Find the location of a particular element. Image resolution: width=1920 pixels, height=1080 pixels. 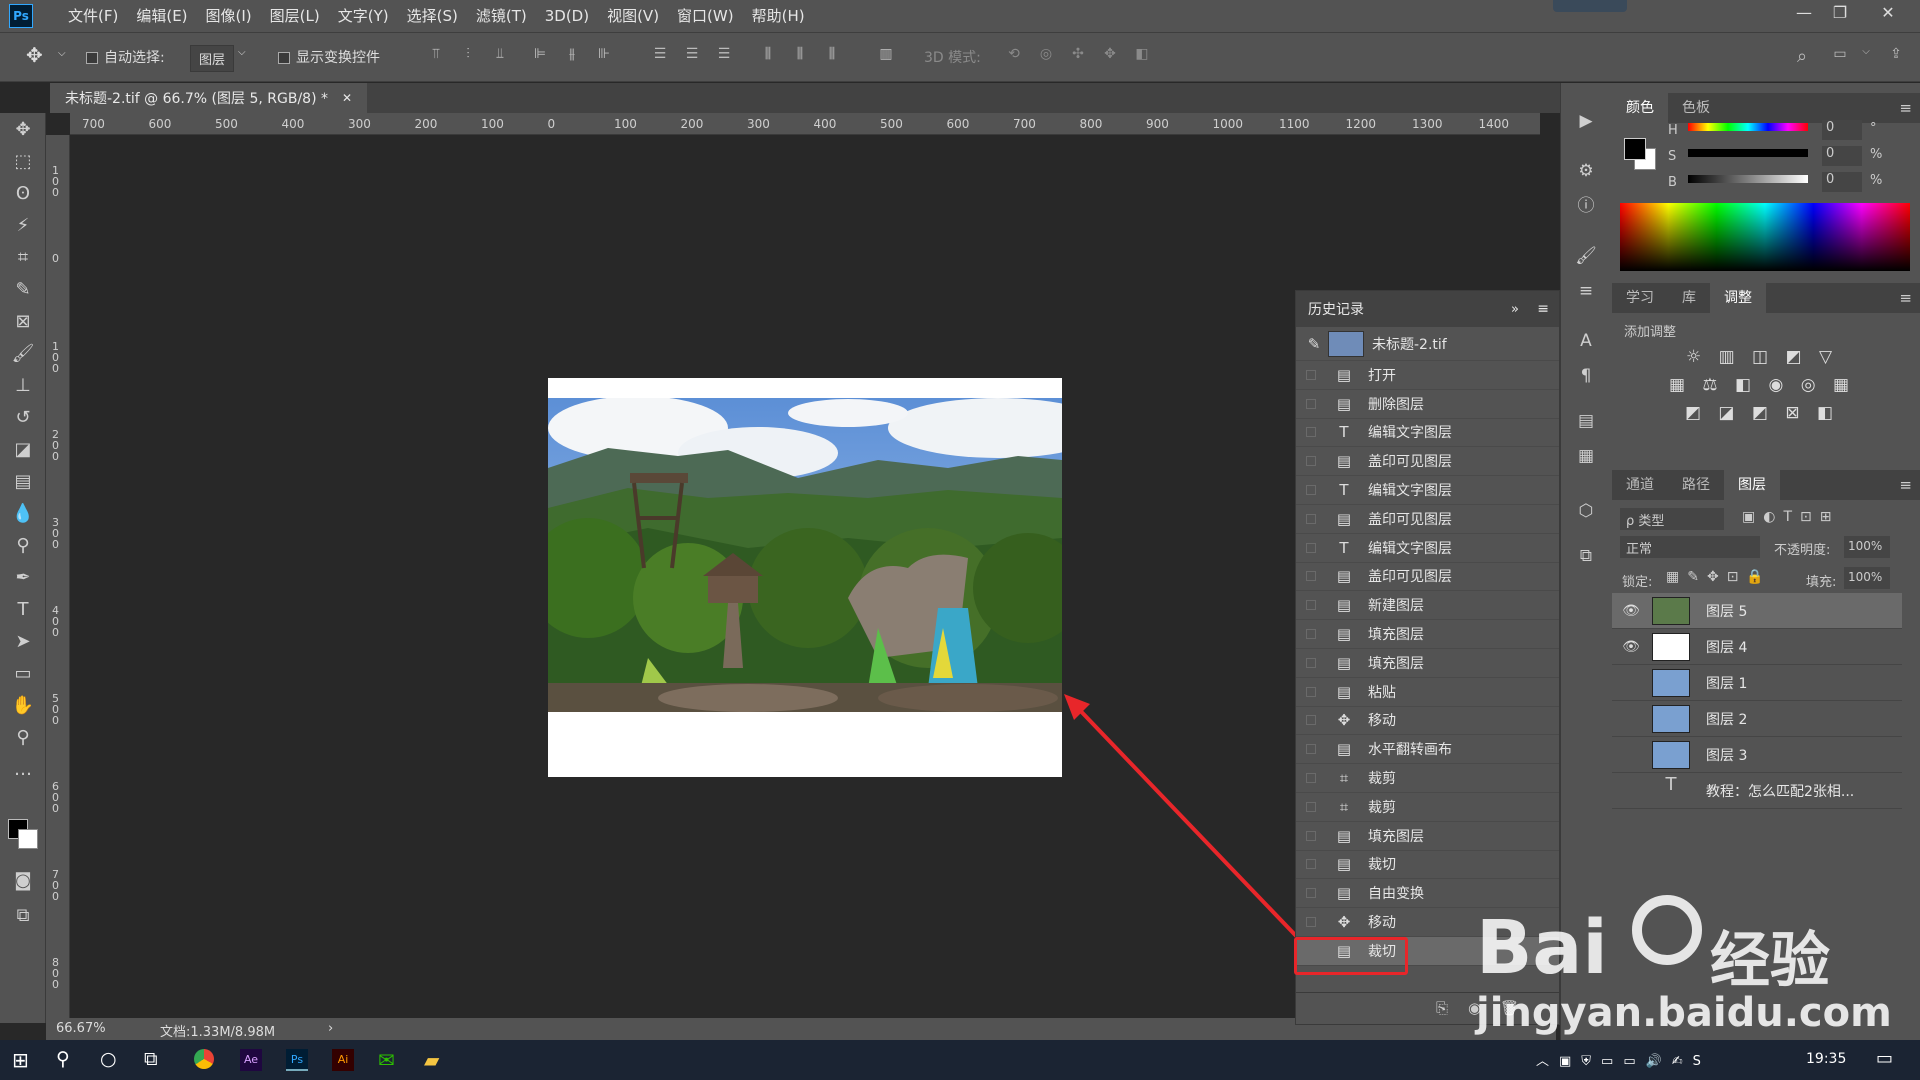

notification-icon: ▭ is located at coordinates (1884, 1058).